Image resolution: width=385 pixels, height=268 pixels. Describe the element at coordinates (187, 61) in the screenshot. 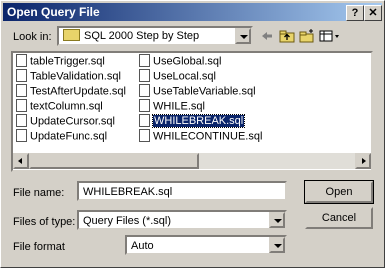

I see `file-name-text: UseGlobal.sql` at that location.